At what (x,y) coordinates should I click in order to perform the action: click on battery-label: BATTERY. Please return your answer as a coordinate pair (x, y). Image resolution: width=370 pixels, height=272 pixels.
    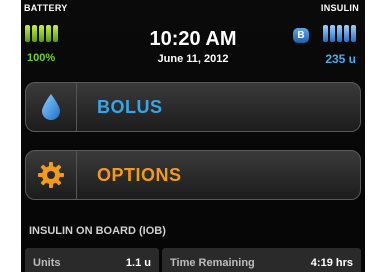
    Looking at the image, I should click on (46, 8).